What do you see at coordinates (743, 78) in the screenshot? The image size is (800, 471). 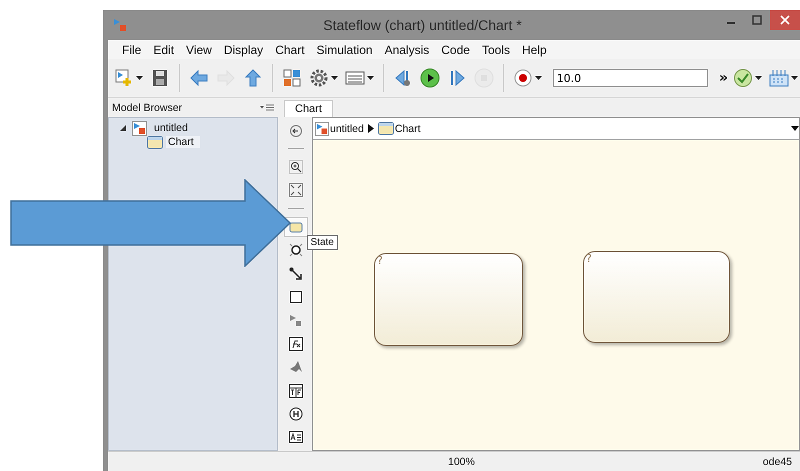 I see `check-icon` at bounding box center [743, 78].